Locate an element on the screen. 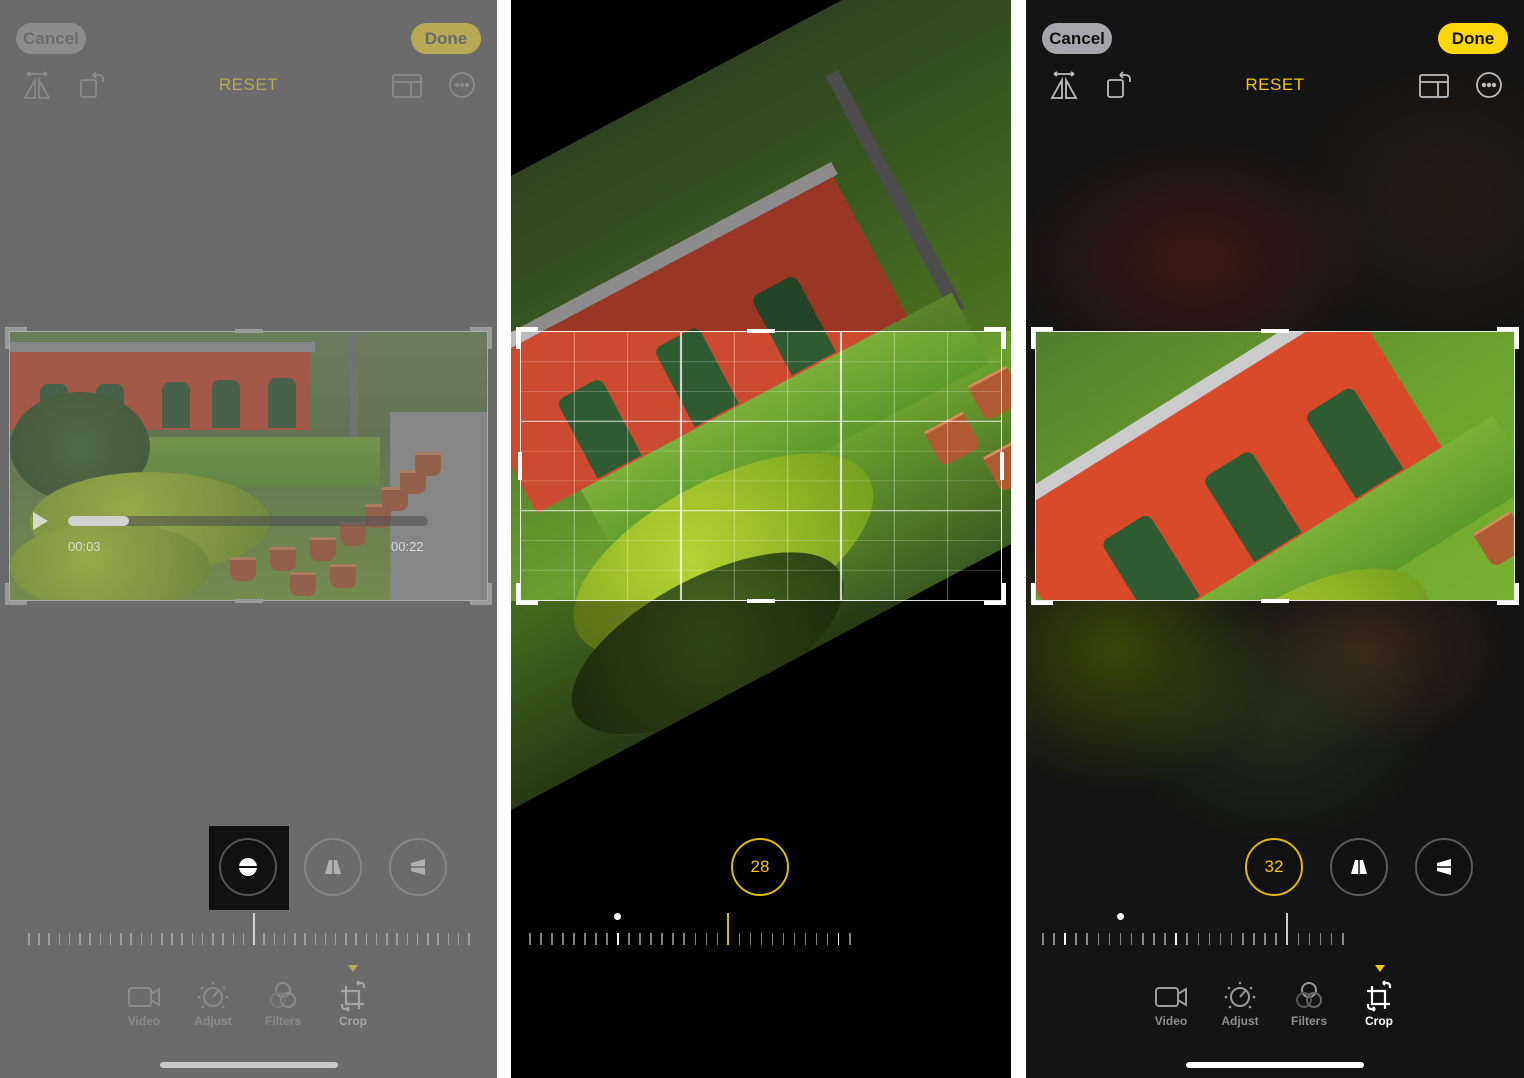  crop-handle-left is located at coordinates (520, 466).